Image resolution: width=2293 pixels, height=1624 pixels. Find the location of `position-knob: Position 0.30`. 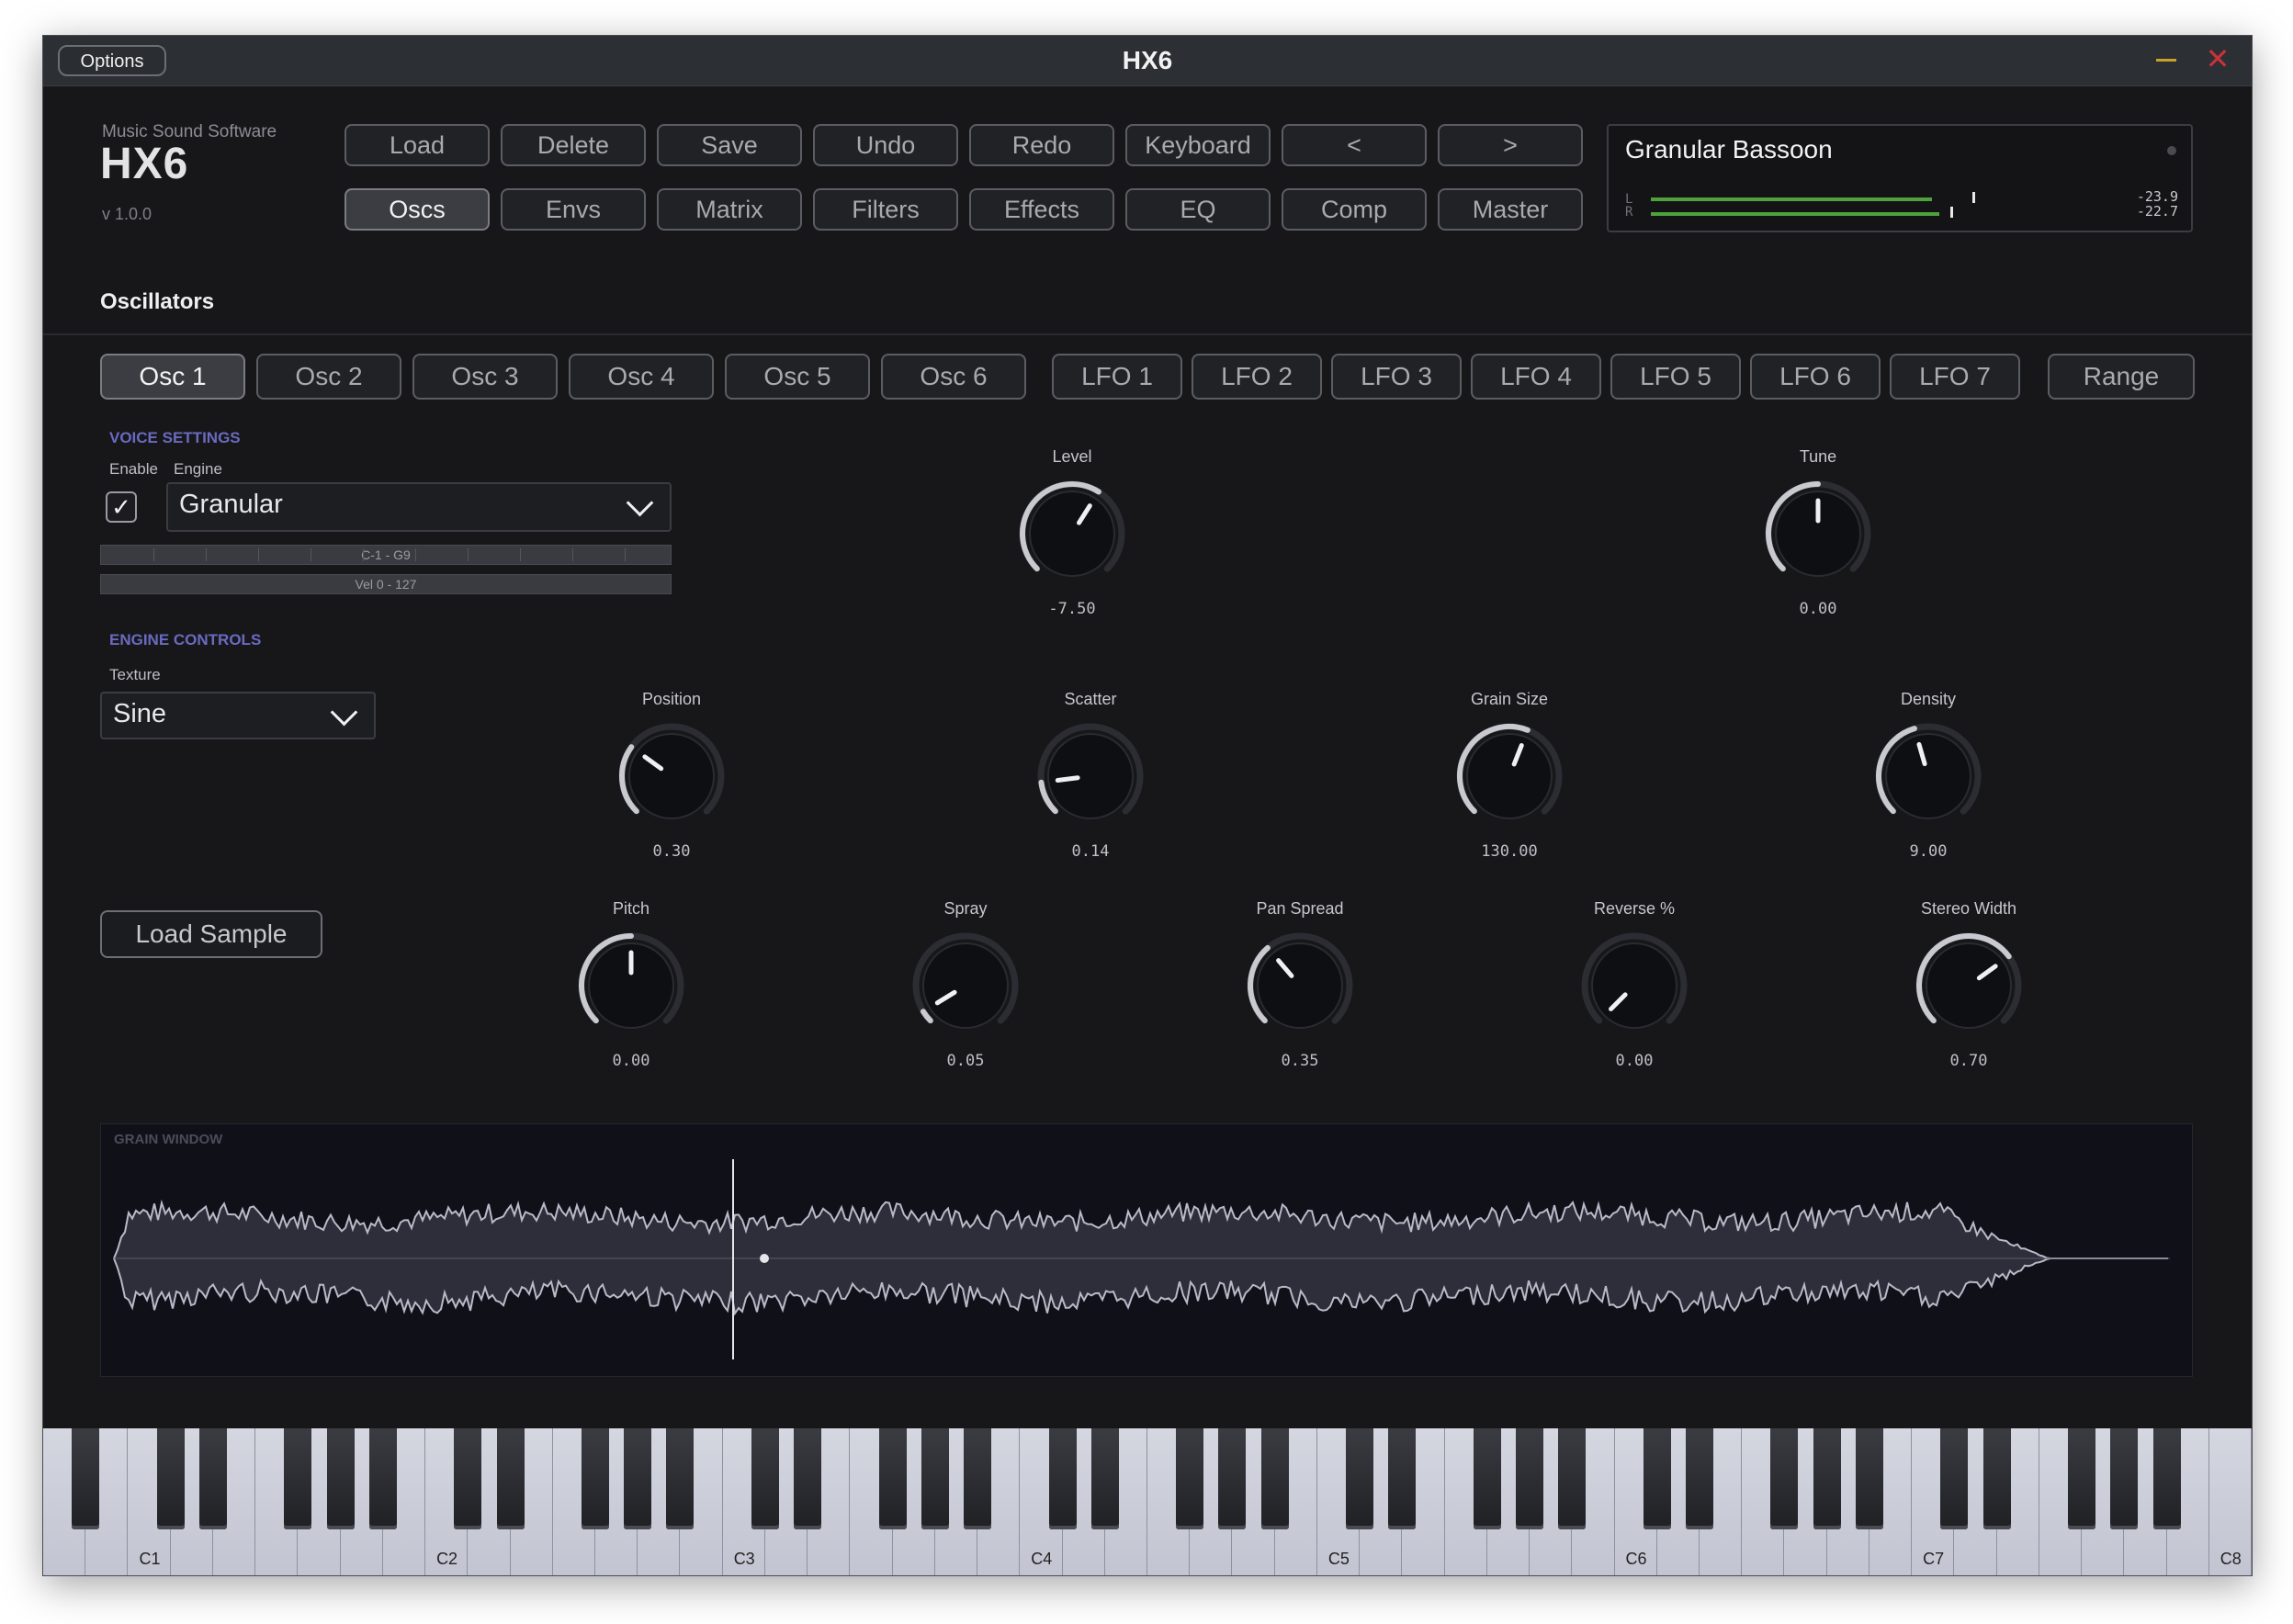

position-knob: Position 0.30 is located at coordinates (671, 775).